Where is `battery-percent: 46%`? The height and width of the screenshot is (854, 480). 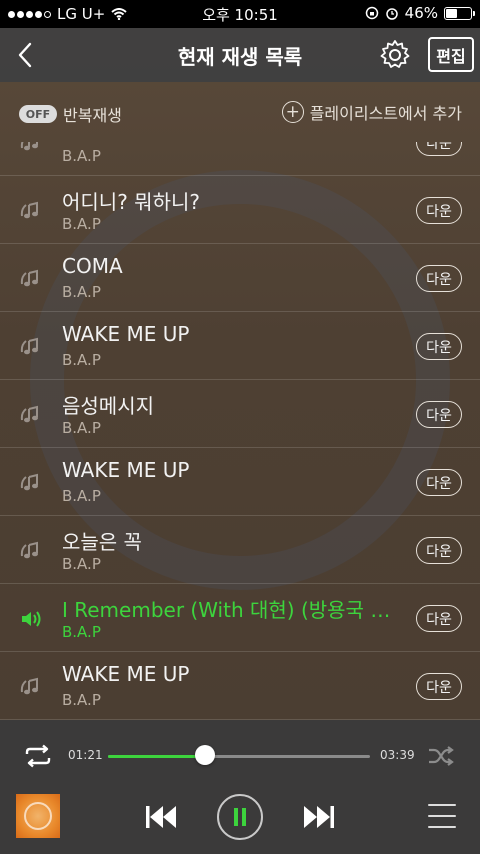 battery-percent: 46% is located at coordinates (421, 13).